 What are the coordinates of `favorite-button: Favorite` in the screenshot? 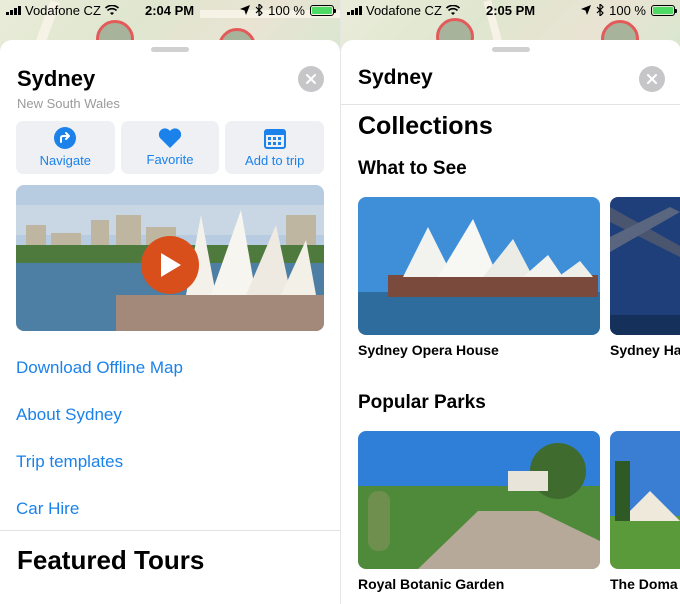 It's located at (170, 147).